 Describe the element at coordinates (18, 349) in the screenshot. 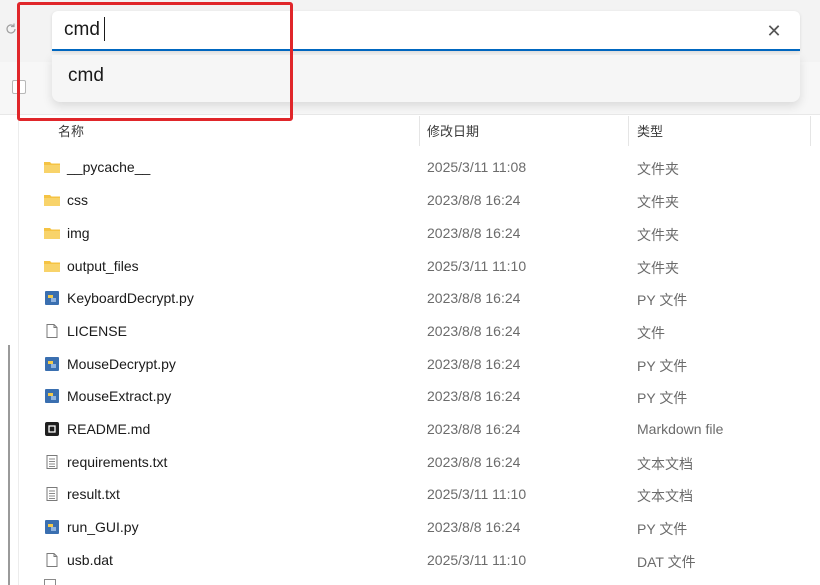

I see `content-divider` at that location.